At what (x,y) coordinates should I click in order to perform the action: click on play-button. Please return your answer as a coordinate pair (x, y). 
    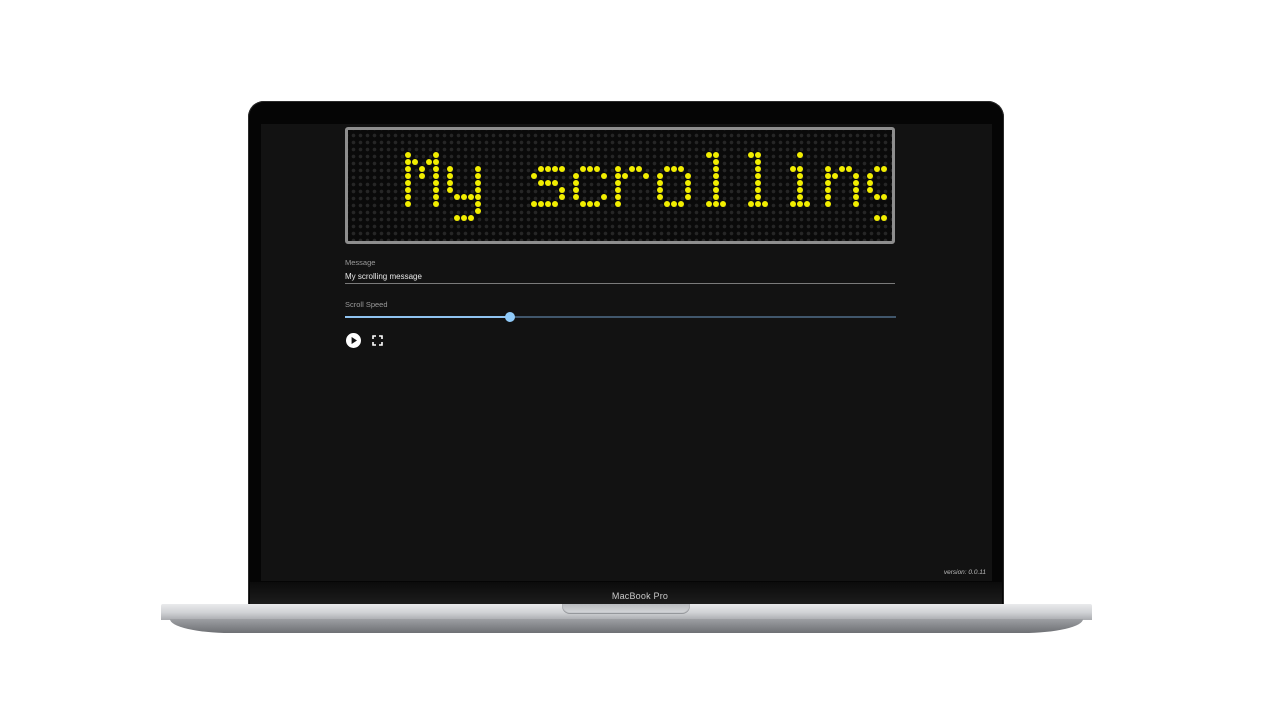
    Looking at the image, I should click on (353, 340).